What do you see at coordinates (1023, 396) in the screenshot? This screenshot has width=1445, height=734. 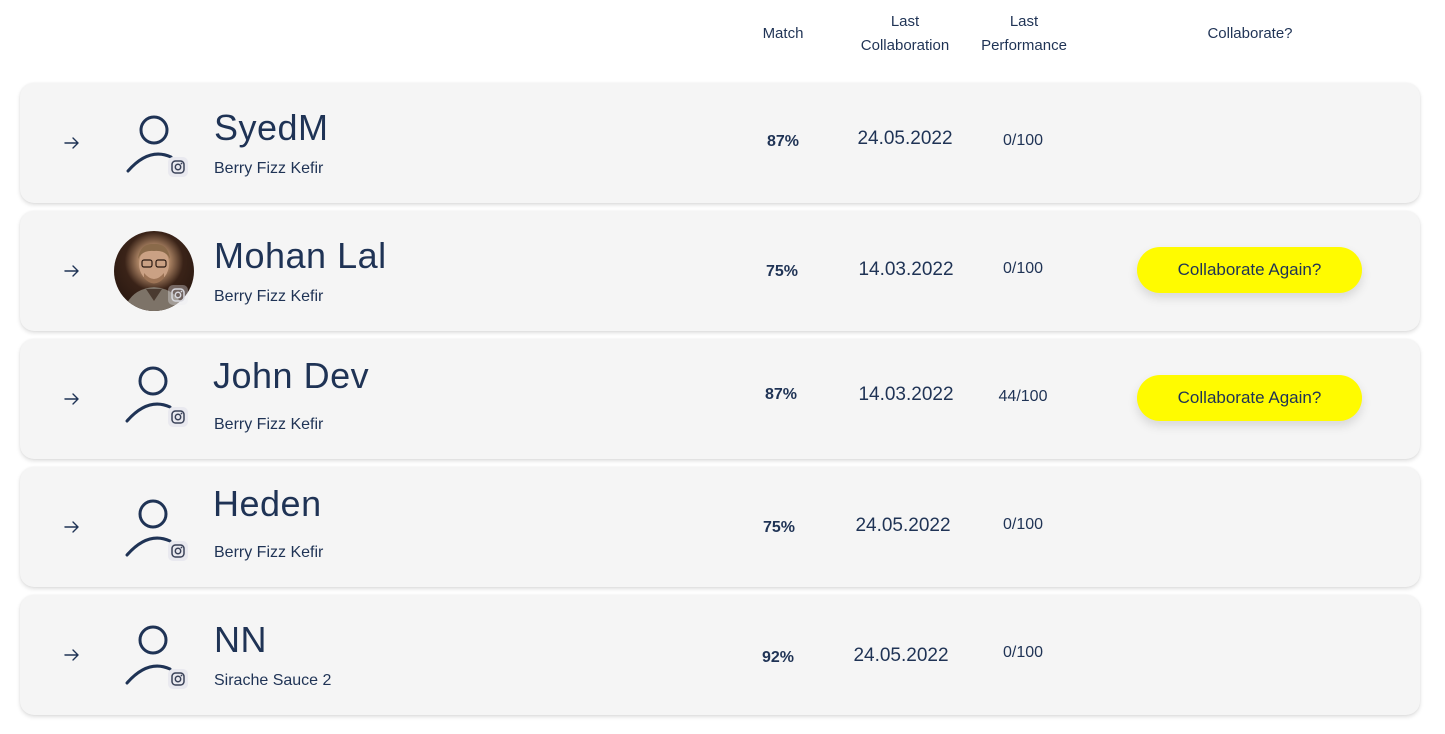 I see `last-performance-value: 44/100` at bounding box center [1023, 396].